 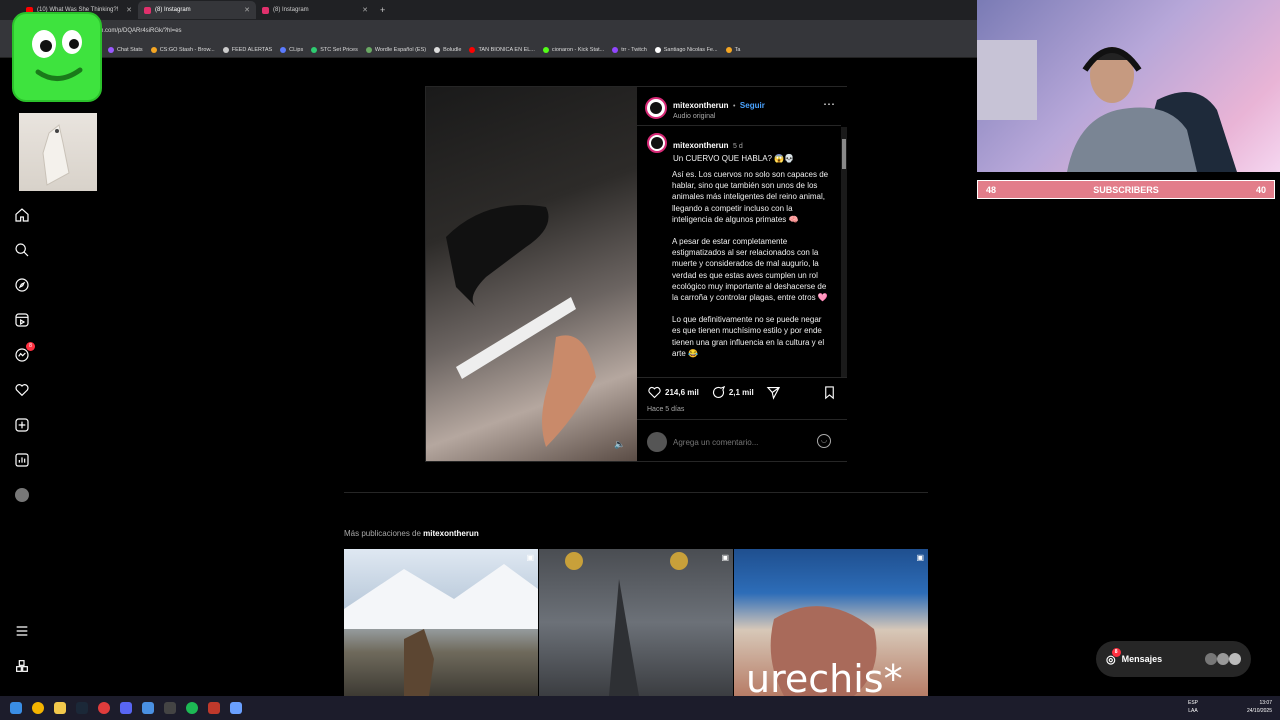 What do you see at coordinates (719, 116) in the screenshot?
I see `audio-label: Audio original` at bounding box center [719, 116].